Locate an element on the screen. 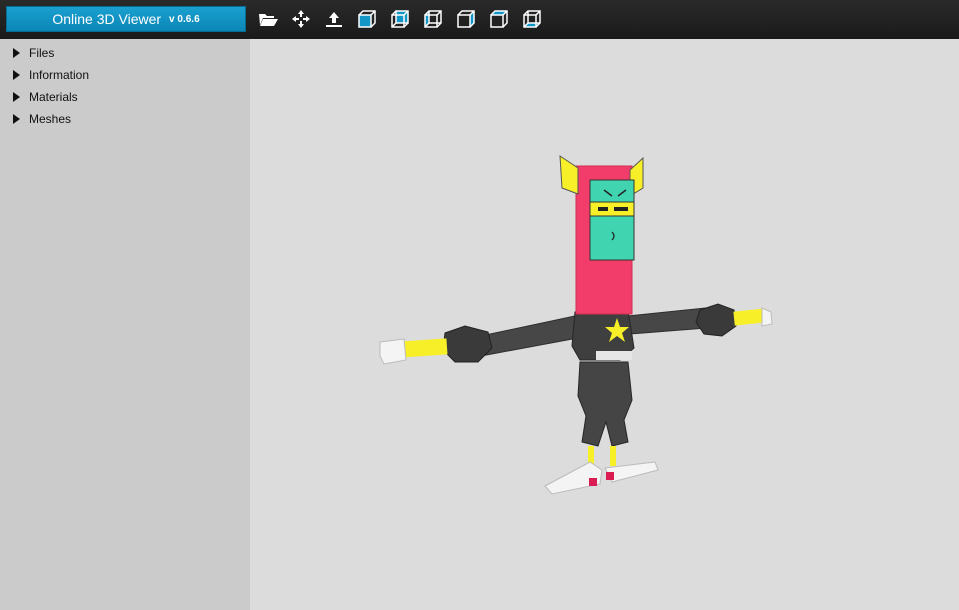 This screenshot has height=610, width=959. fit-to-window-button is located at coordinates (301, 19).